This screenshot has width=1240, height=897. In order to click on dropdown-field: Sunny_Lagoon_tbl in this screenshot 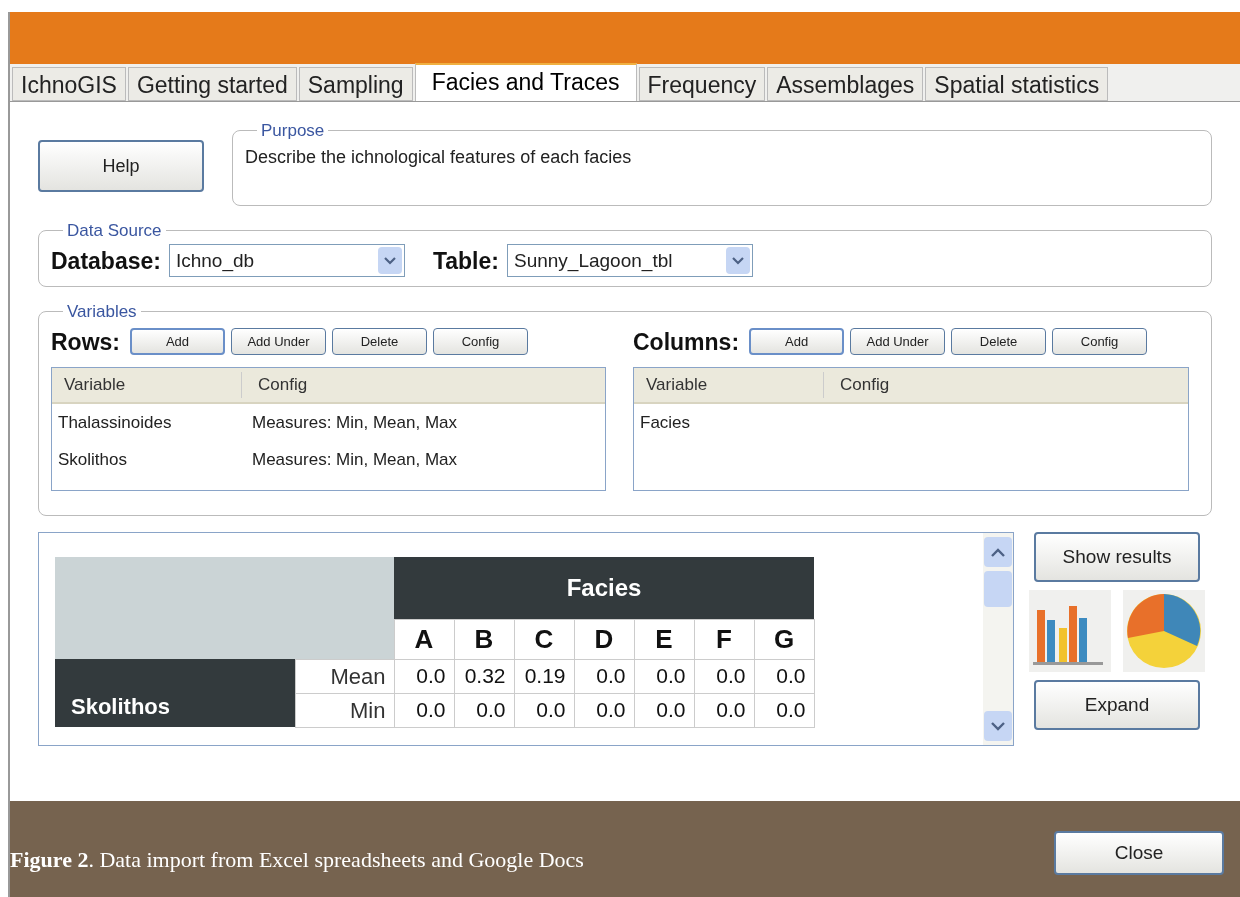, I will do `click(629, 261)`.